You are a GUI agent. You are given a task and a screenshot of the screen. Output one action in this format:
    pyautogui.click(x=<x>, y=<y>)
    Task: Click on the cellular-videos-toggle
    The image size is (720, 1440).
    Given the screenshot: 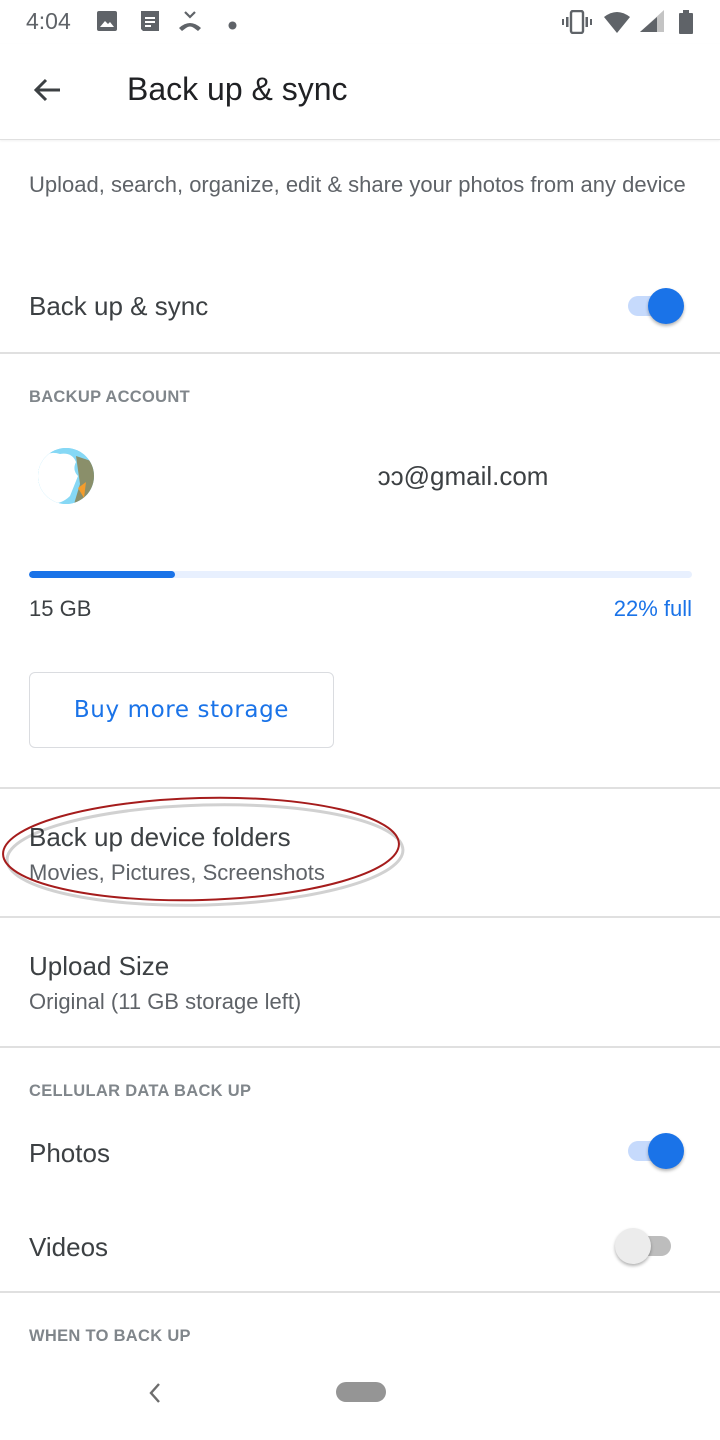 What is the action you would take?
    pyautogui.click(x=647, y=1246)
    